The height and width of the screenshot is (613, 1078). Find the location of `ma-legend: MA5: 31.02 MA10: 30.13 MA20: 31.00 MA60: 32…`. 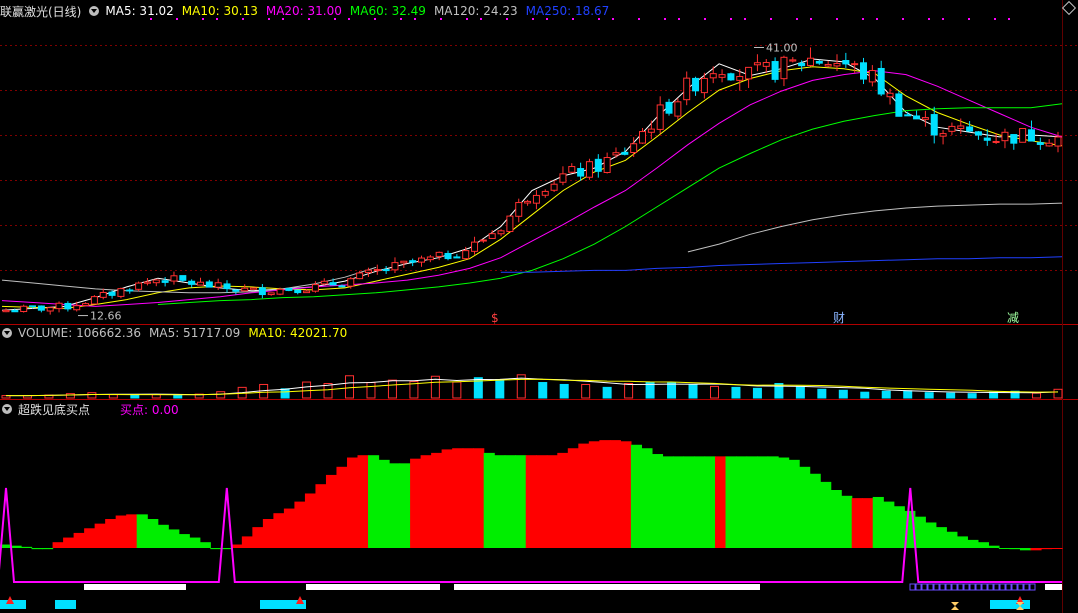

ma-legend: MA5: 31.02 MA10: 30.13 MA20: 31.00 MA60: 32… is located at coordinates (361, 11).